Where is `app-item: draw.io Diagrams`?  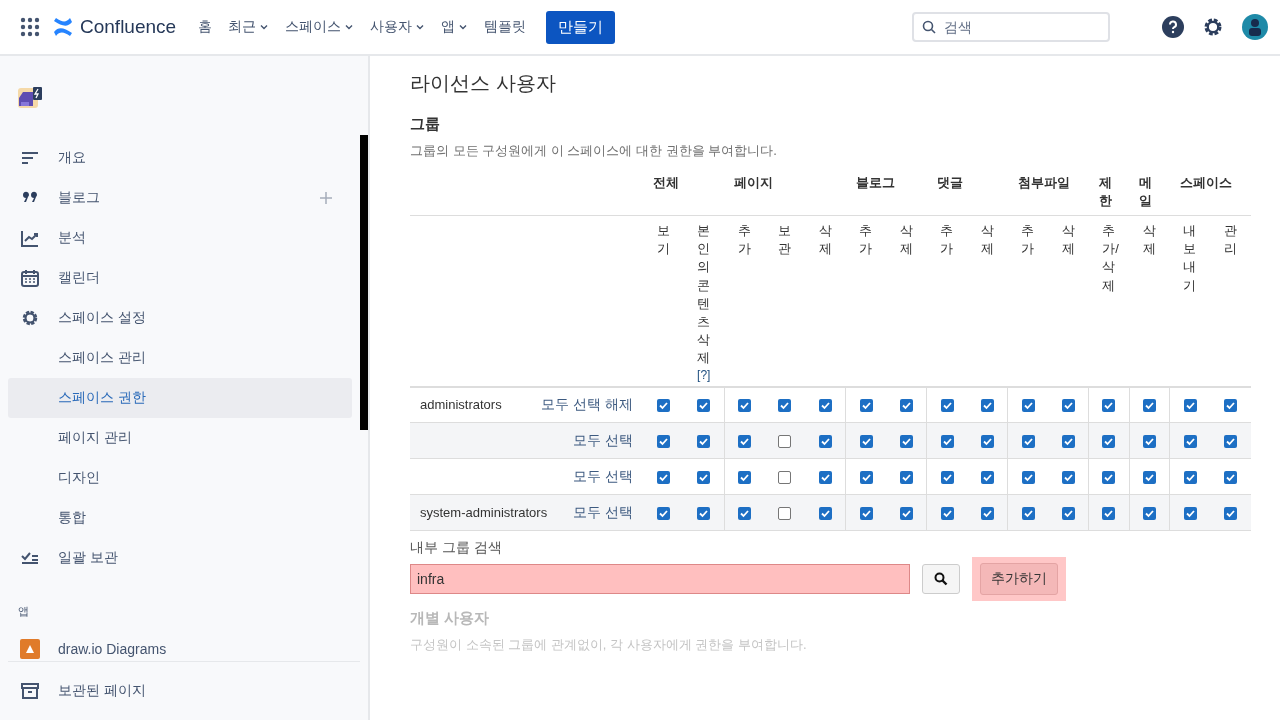 app-item: draw.io Diagrams is located at coordinates (180, 649).